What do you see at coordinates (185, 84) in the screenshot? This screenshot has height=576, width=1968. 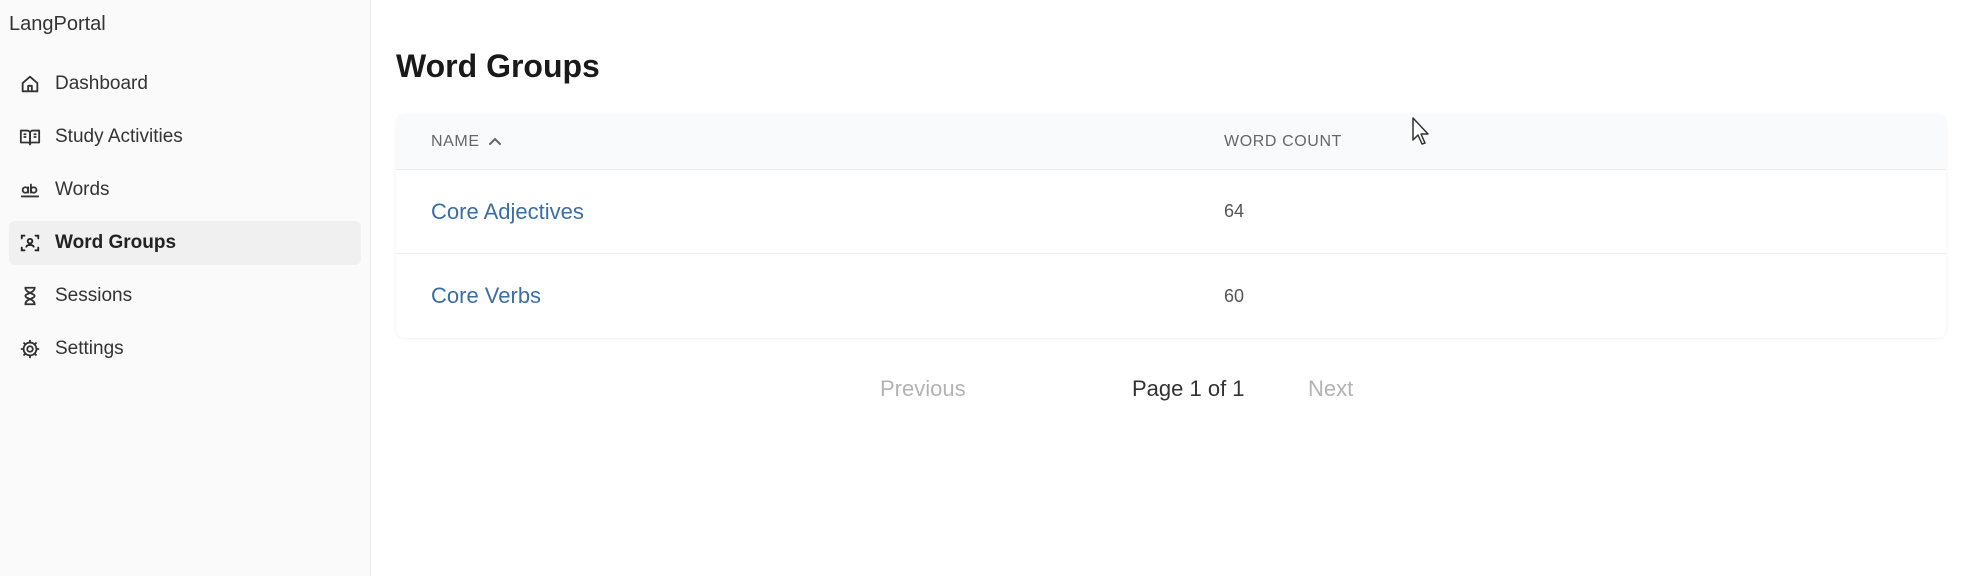 I see `sidebar-item-dashboard: Dashboard` at bounding box center [185, 84].